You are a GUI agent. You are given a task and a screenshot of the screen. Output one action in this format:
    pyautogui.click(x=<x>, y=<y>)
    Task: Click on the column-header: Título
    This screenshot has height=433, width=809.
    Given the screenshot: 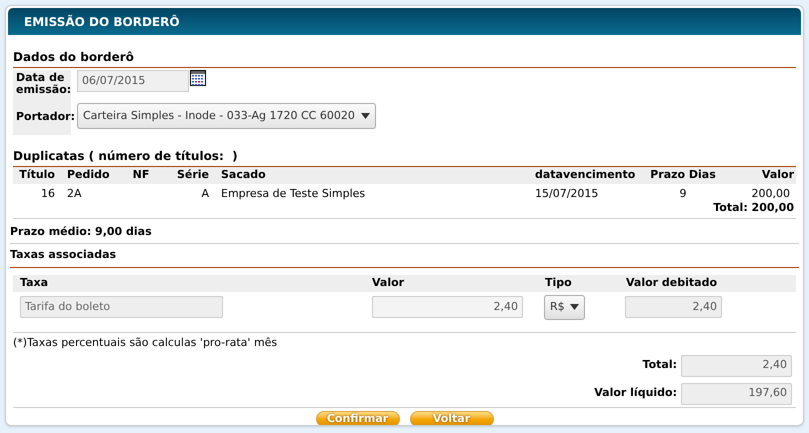 What is the action you would take?
    pyautogui.click(x=37, y=175)
    